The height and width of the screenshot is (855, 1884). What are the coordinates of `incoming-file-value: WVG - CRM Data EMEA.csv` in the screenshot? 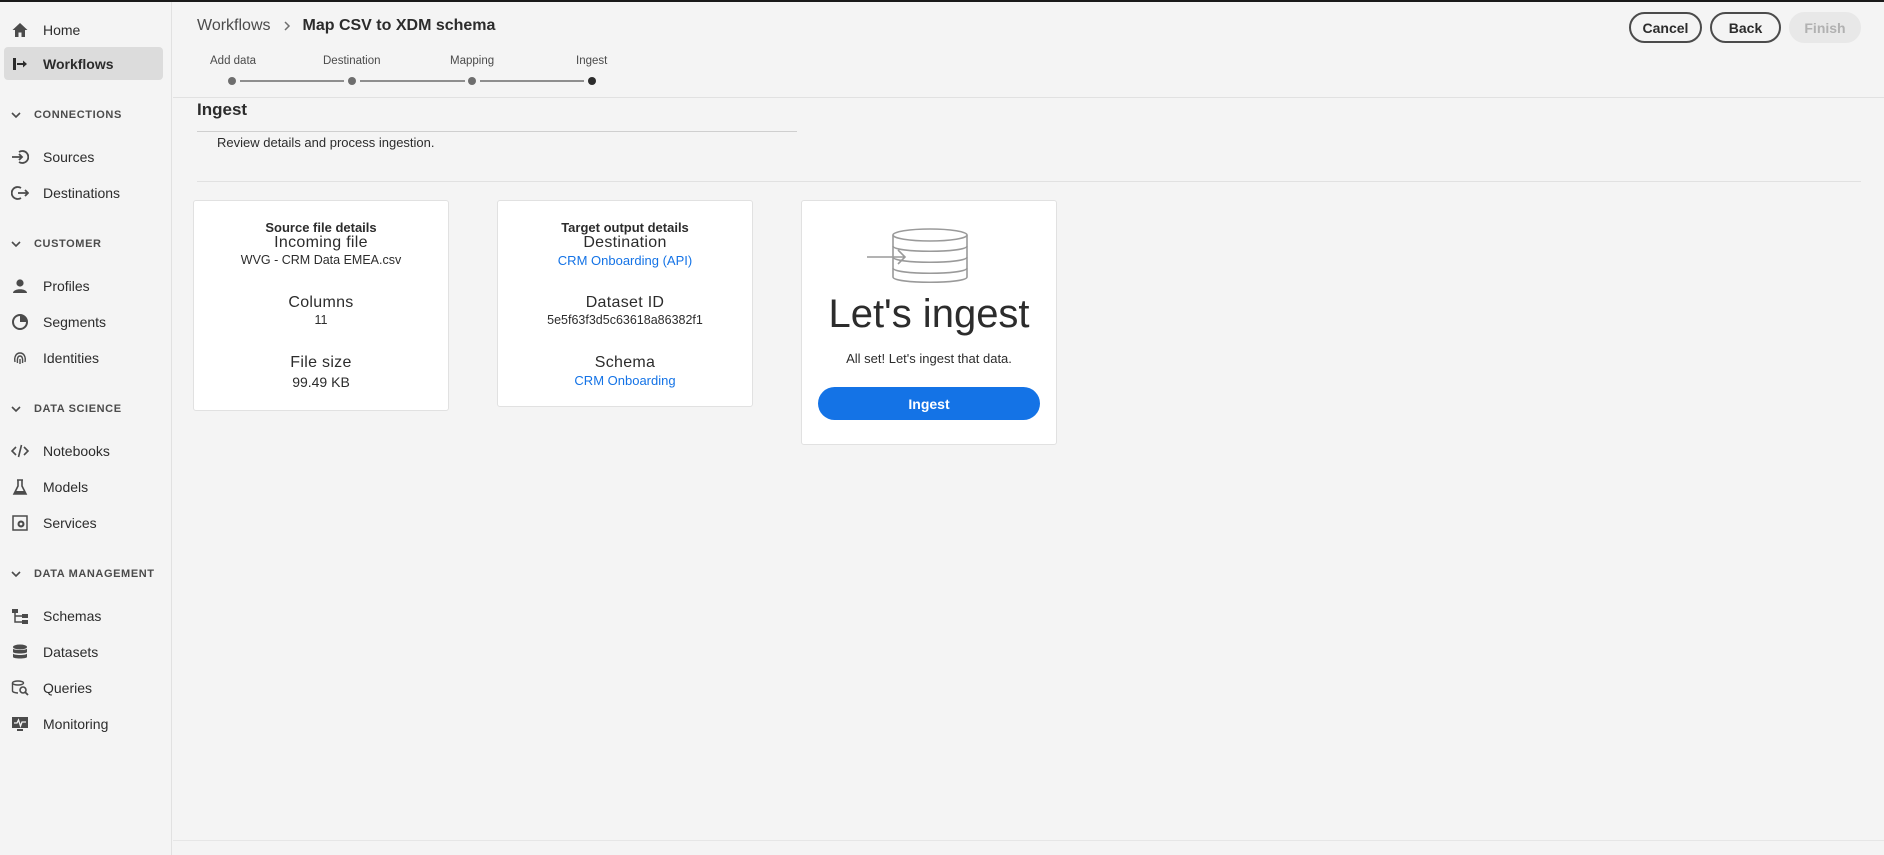 It's located at (321, 260).